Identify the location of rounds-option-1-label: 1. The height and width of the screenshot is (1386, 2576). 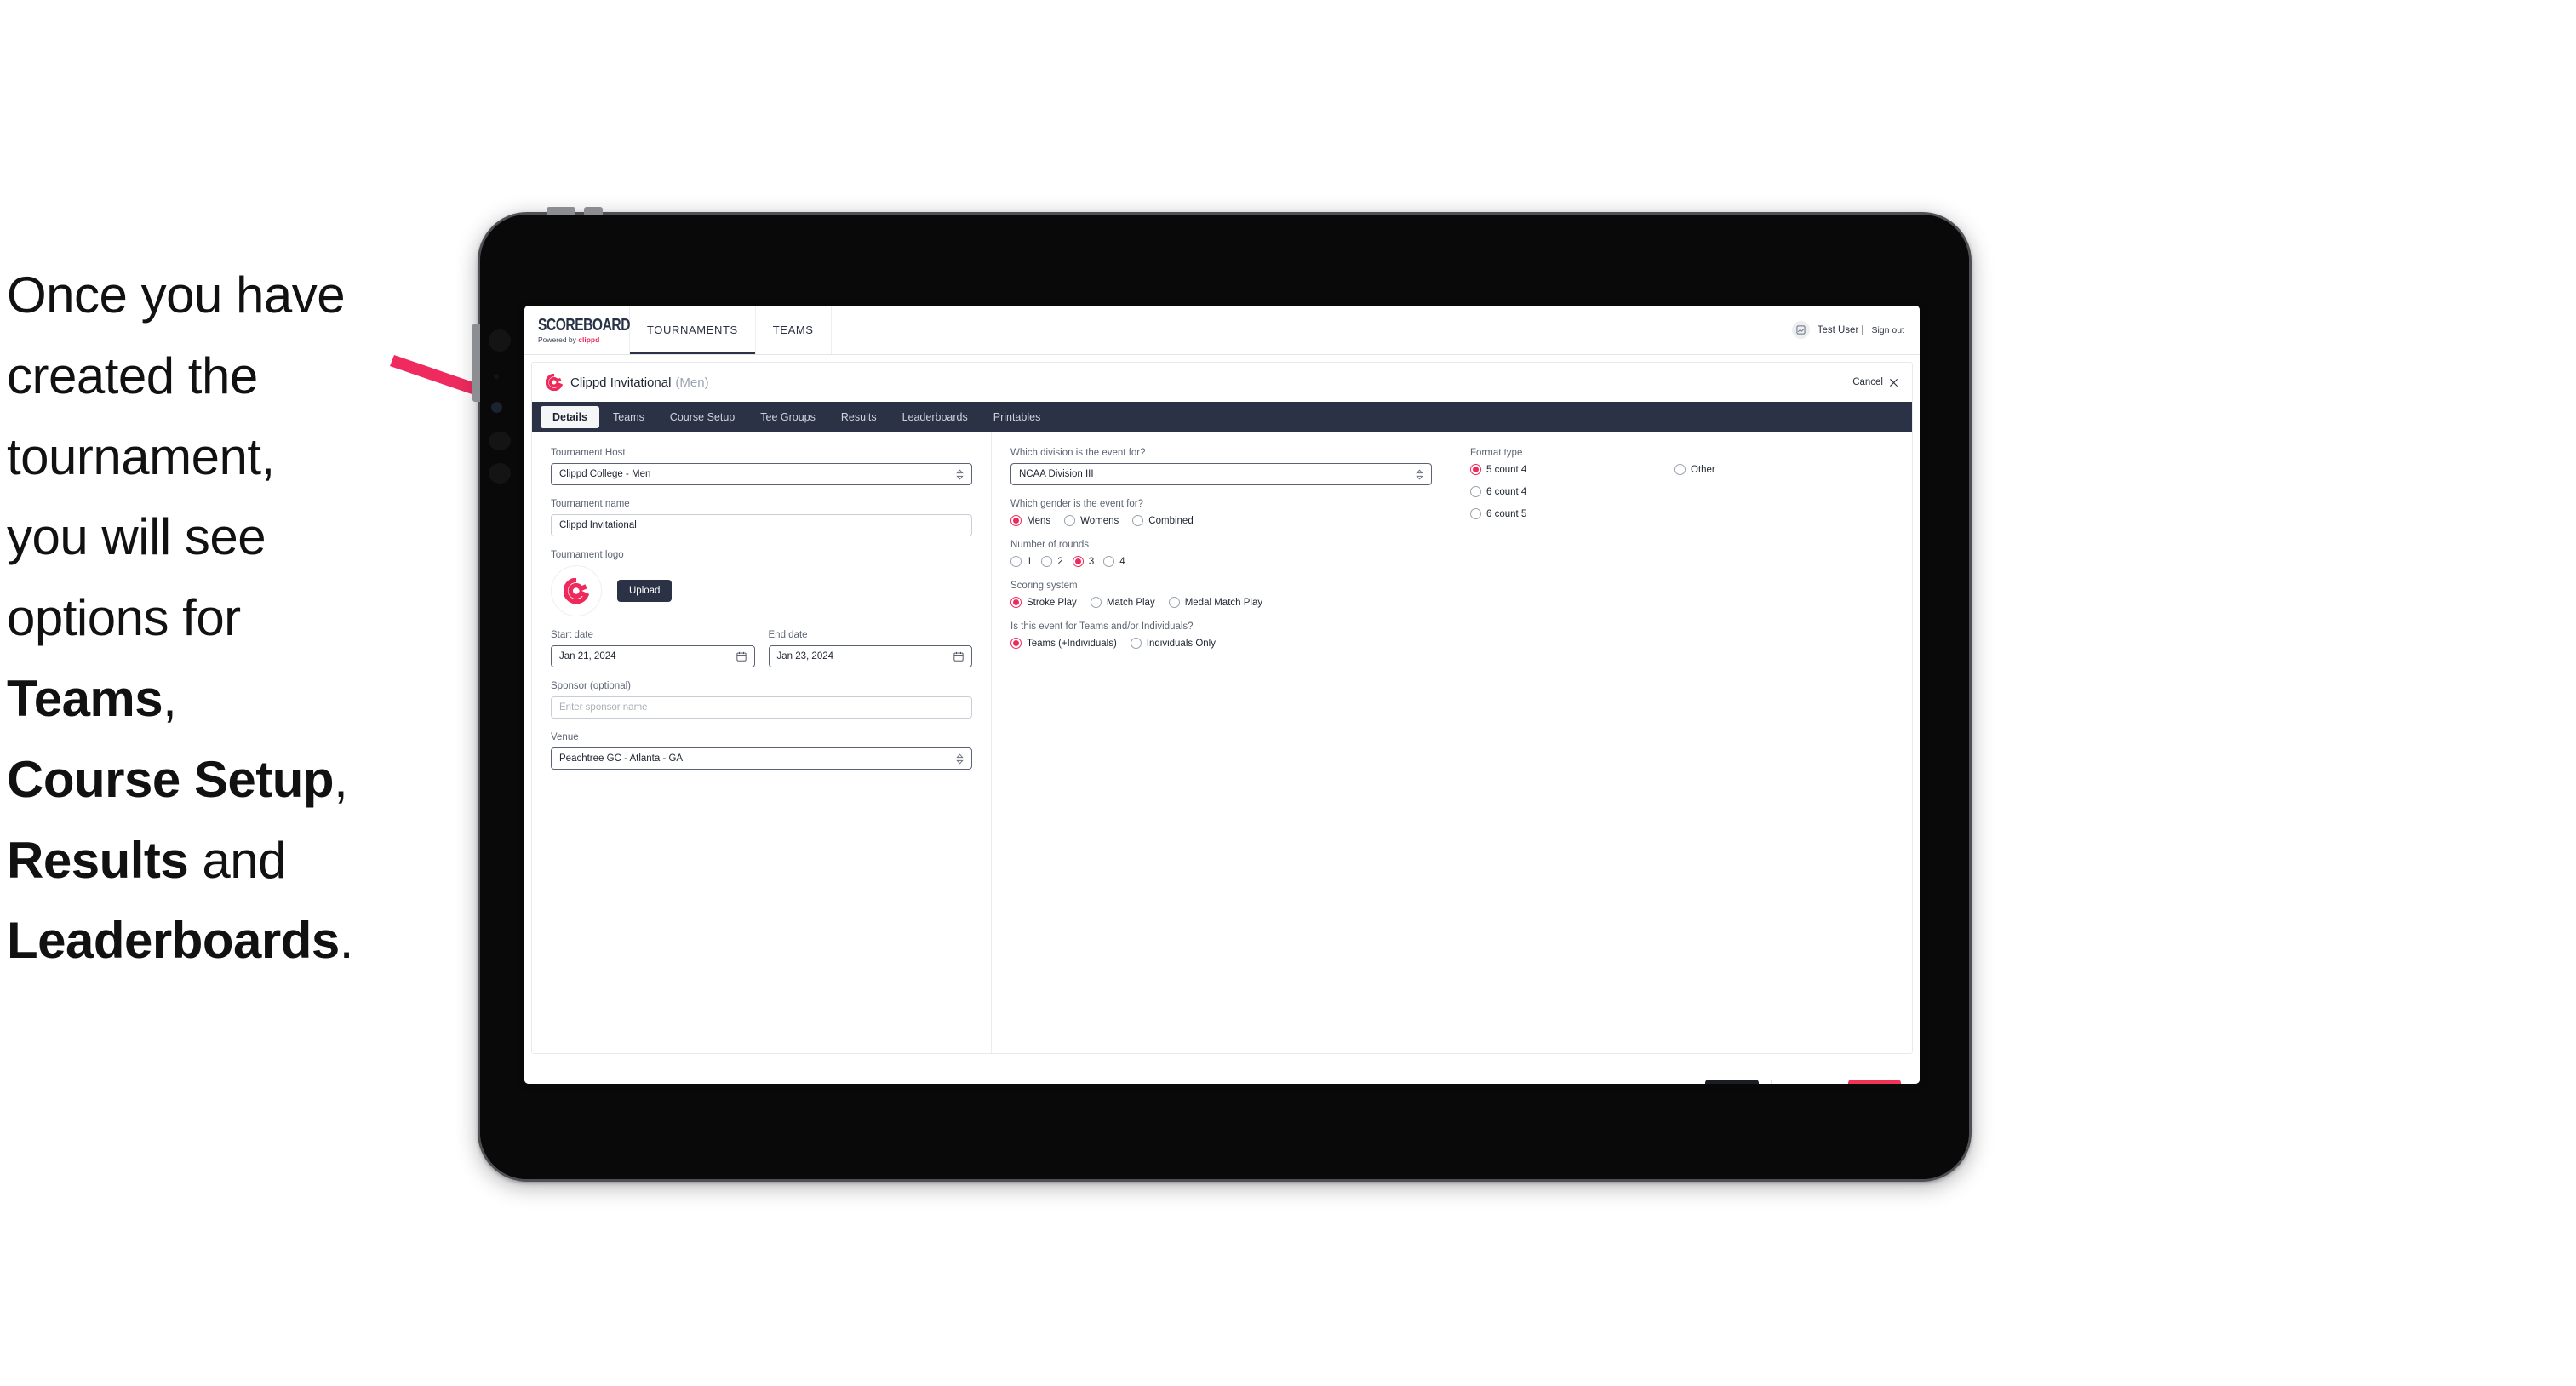
(1030, 561).